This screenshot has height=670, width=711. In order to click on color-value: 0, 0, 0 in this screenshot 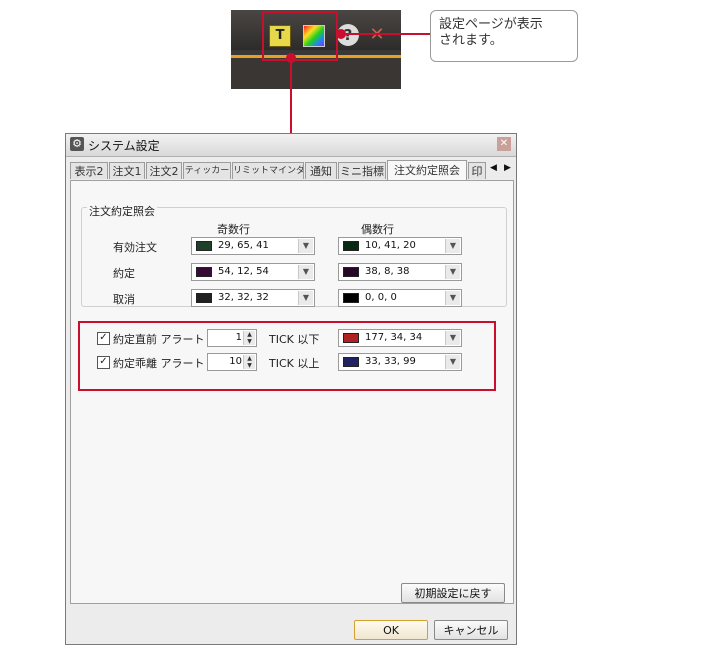, I will do `click(381, 297)`.